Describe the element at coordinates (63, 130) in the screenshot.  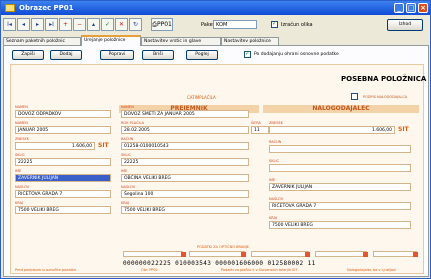
I see `left-field: JANUAR 2005` at that location.